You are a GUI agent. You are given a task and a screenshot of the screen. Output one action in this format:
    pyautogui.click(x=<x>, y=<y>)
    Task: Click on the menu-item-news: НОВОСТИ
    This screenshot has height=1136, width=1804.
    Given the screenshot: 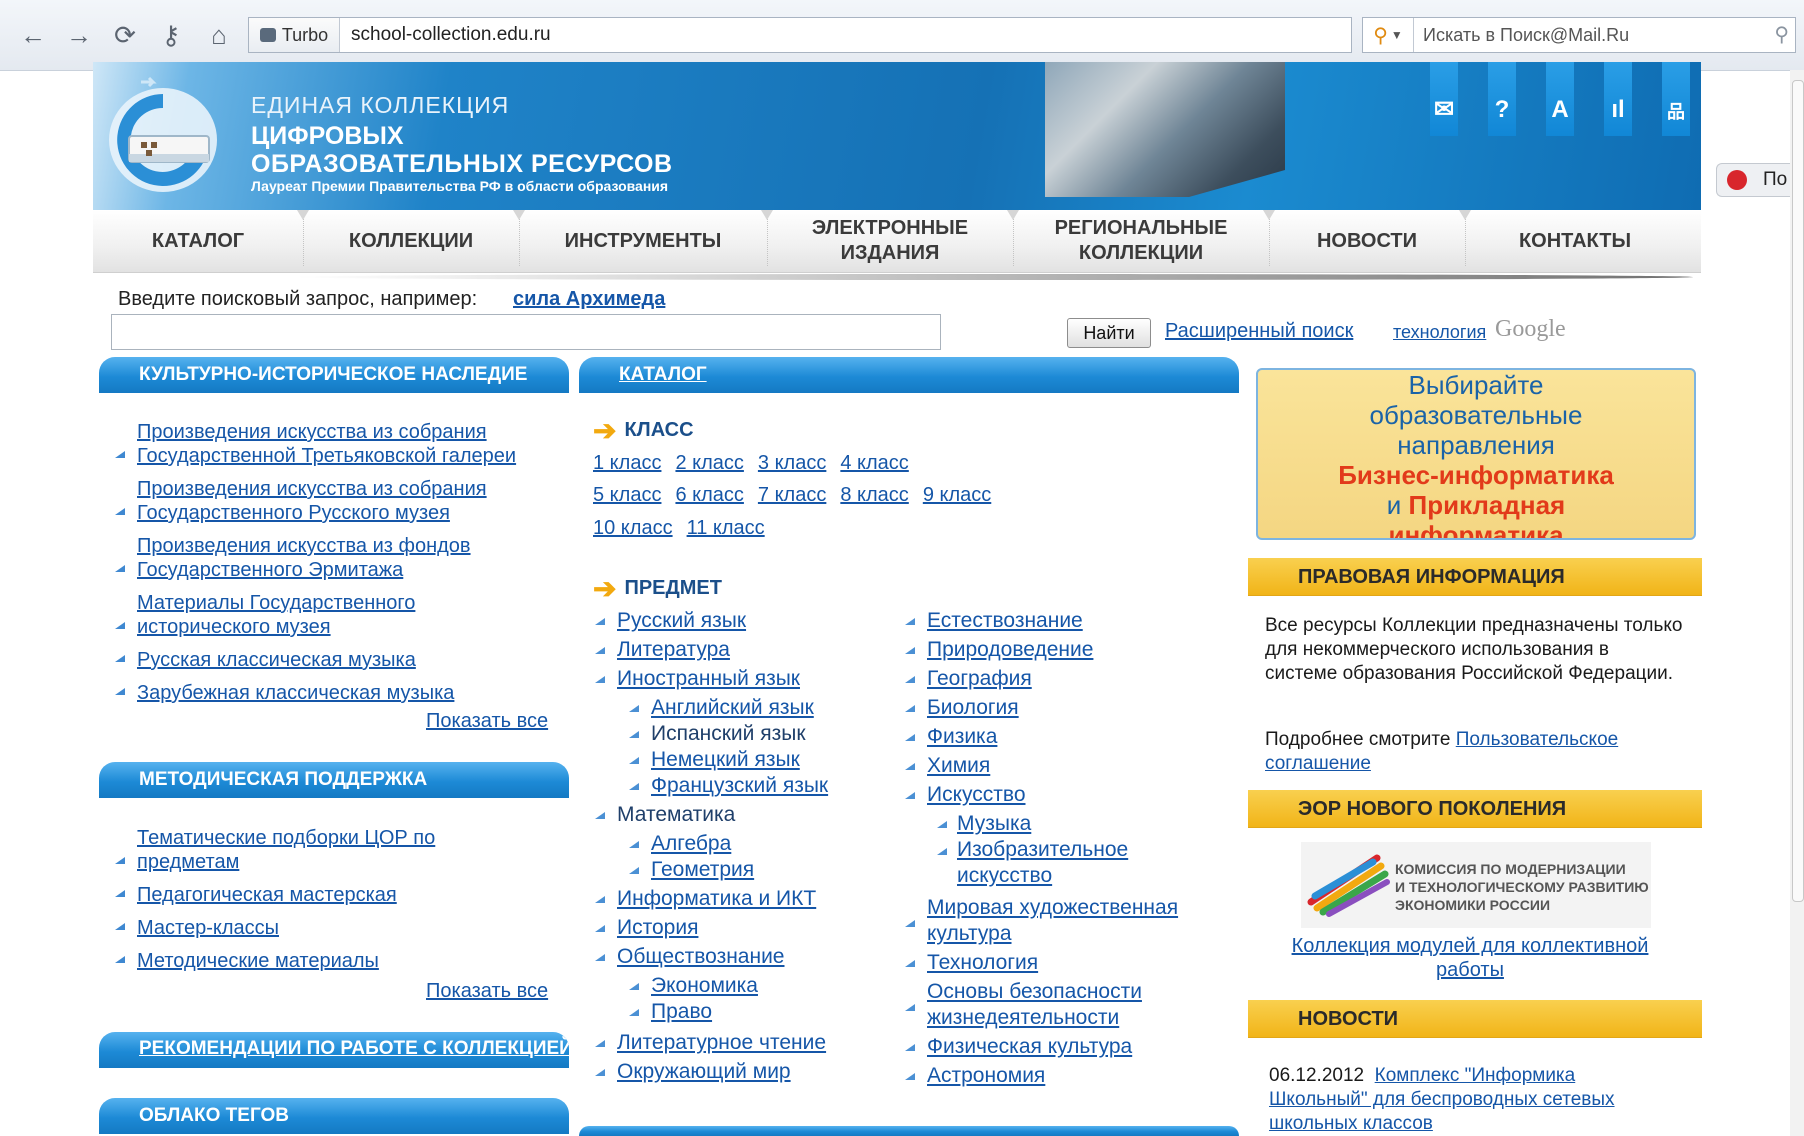 What is the action you would take?
    pyautogui.click(x=1367, y=241)
    